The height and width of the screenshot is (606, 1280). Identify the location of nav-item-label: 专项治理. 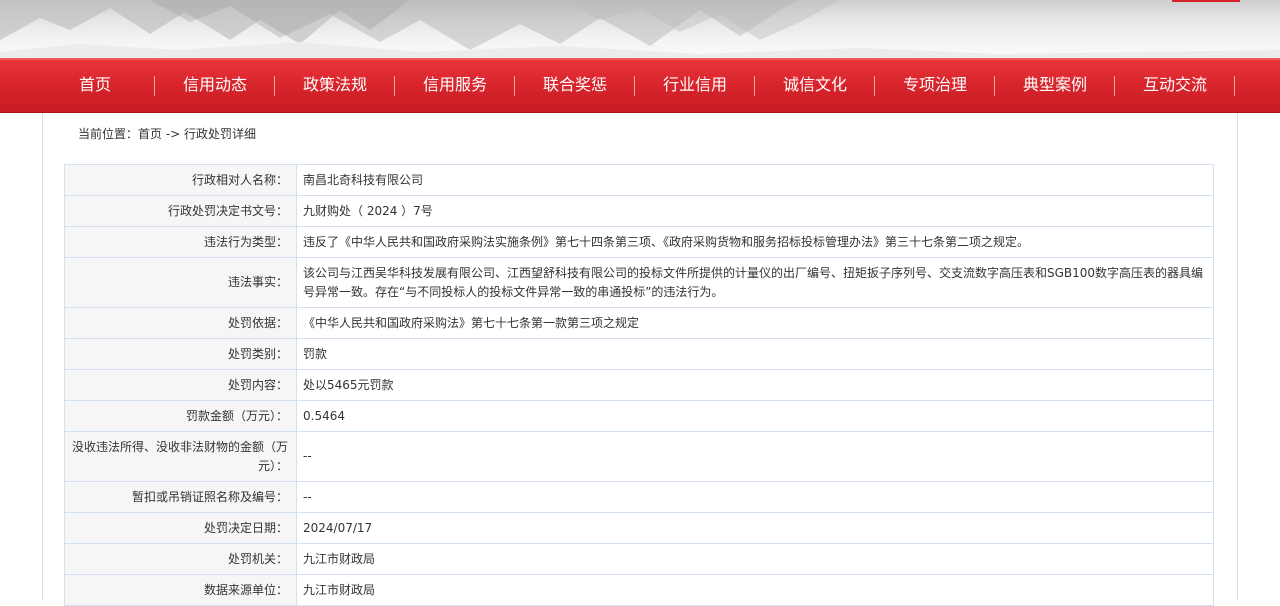
(934, 84).